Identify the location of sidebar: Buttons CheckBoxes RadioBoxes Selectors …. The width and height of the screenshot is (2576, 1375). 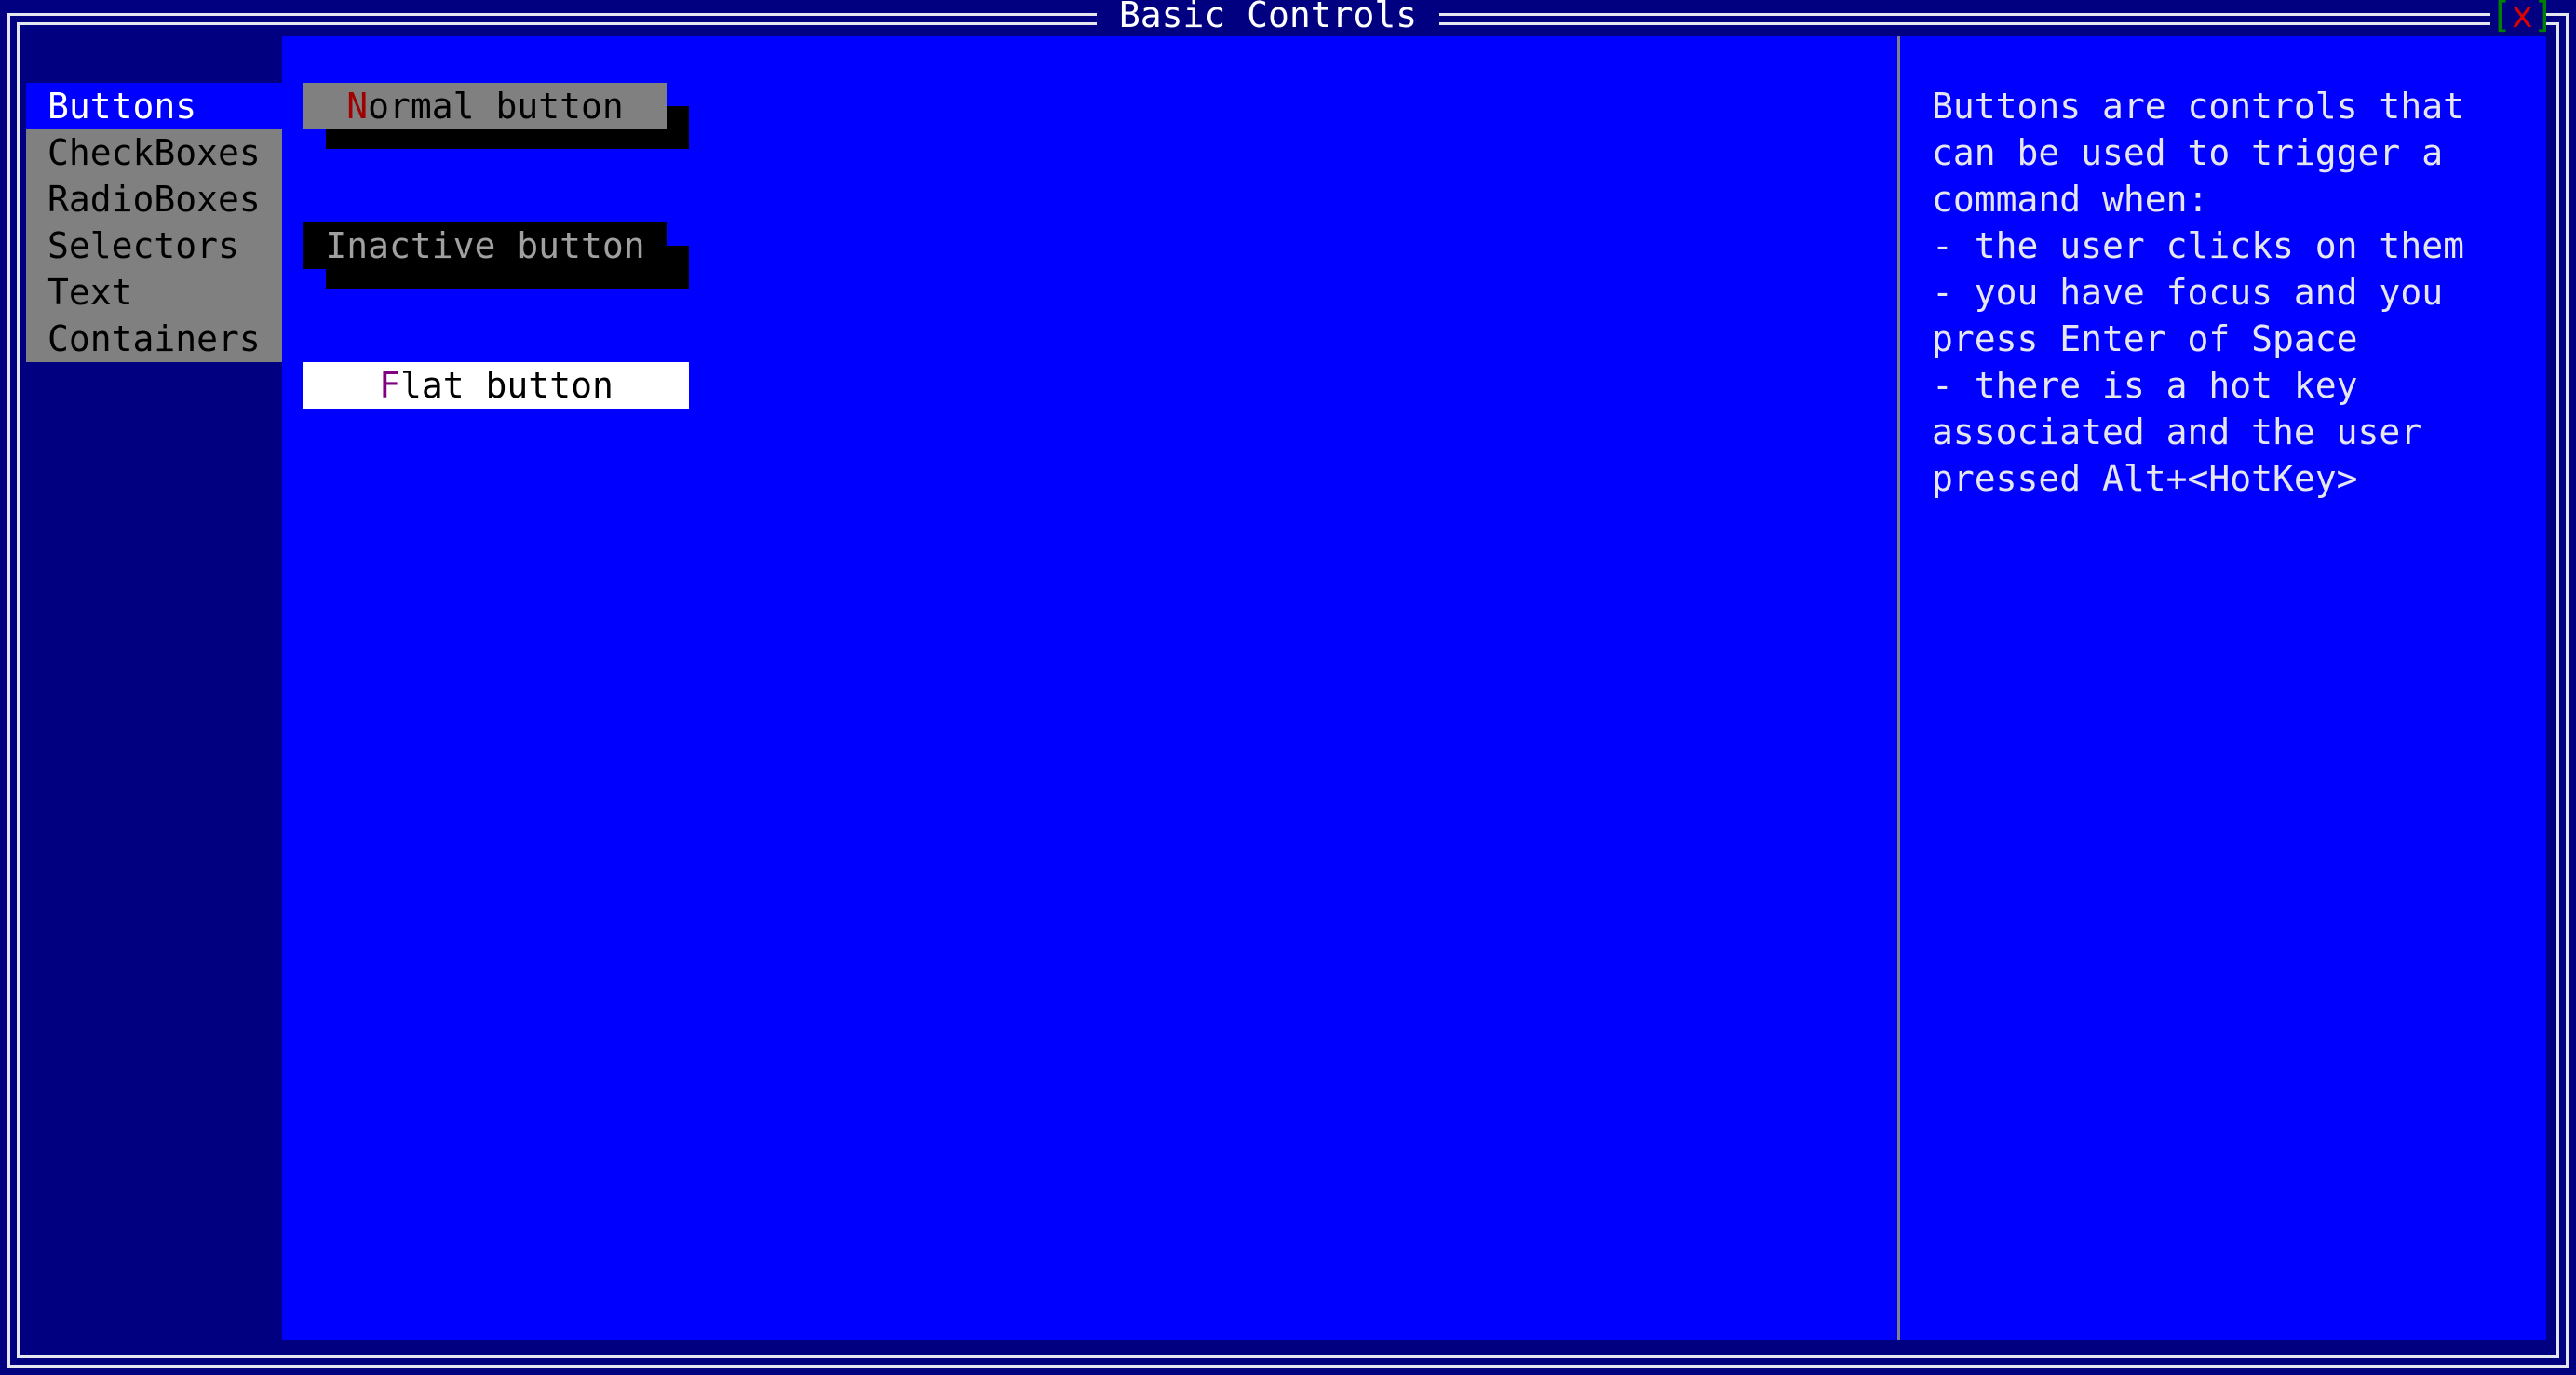
(154, 222).